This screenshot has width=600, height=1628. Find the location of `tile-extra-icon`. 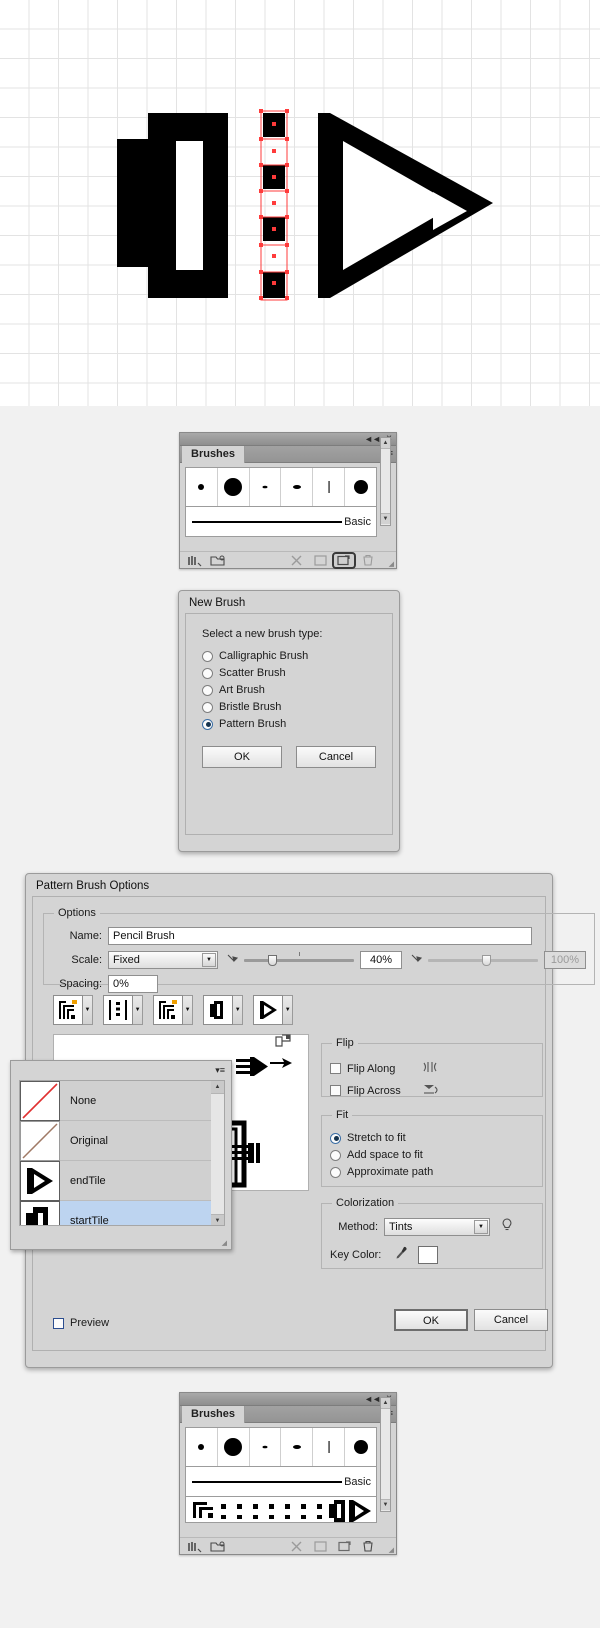

tile-extra-icon is located at coordinates (284, 1042).